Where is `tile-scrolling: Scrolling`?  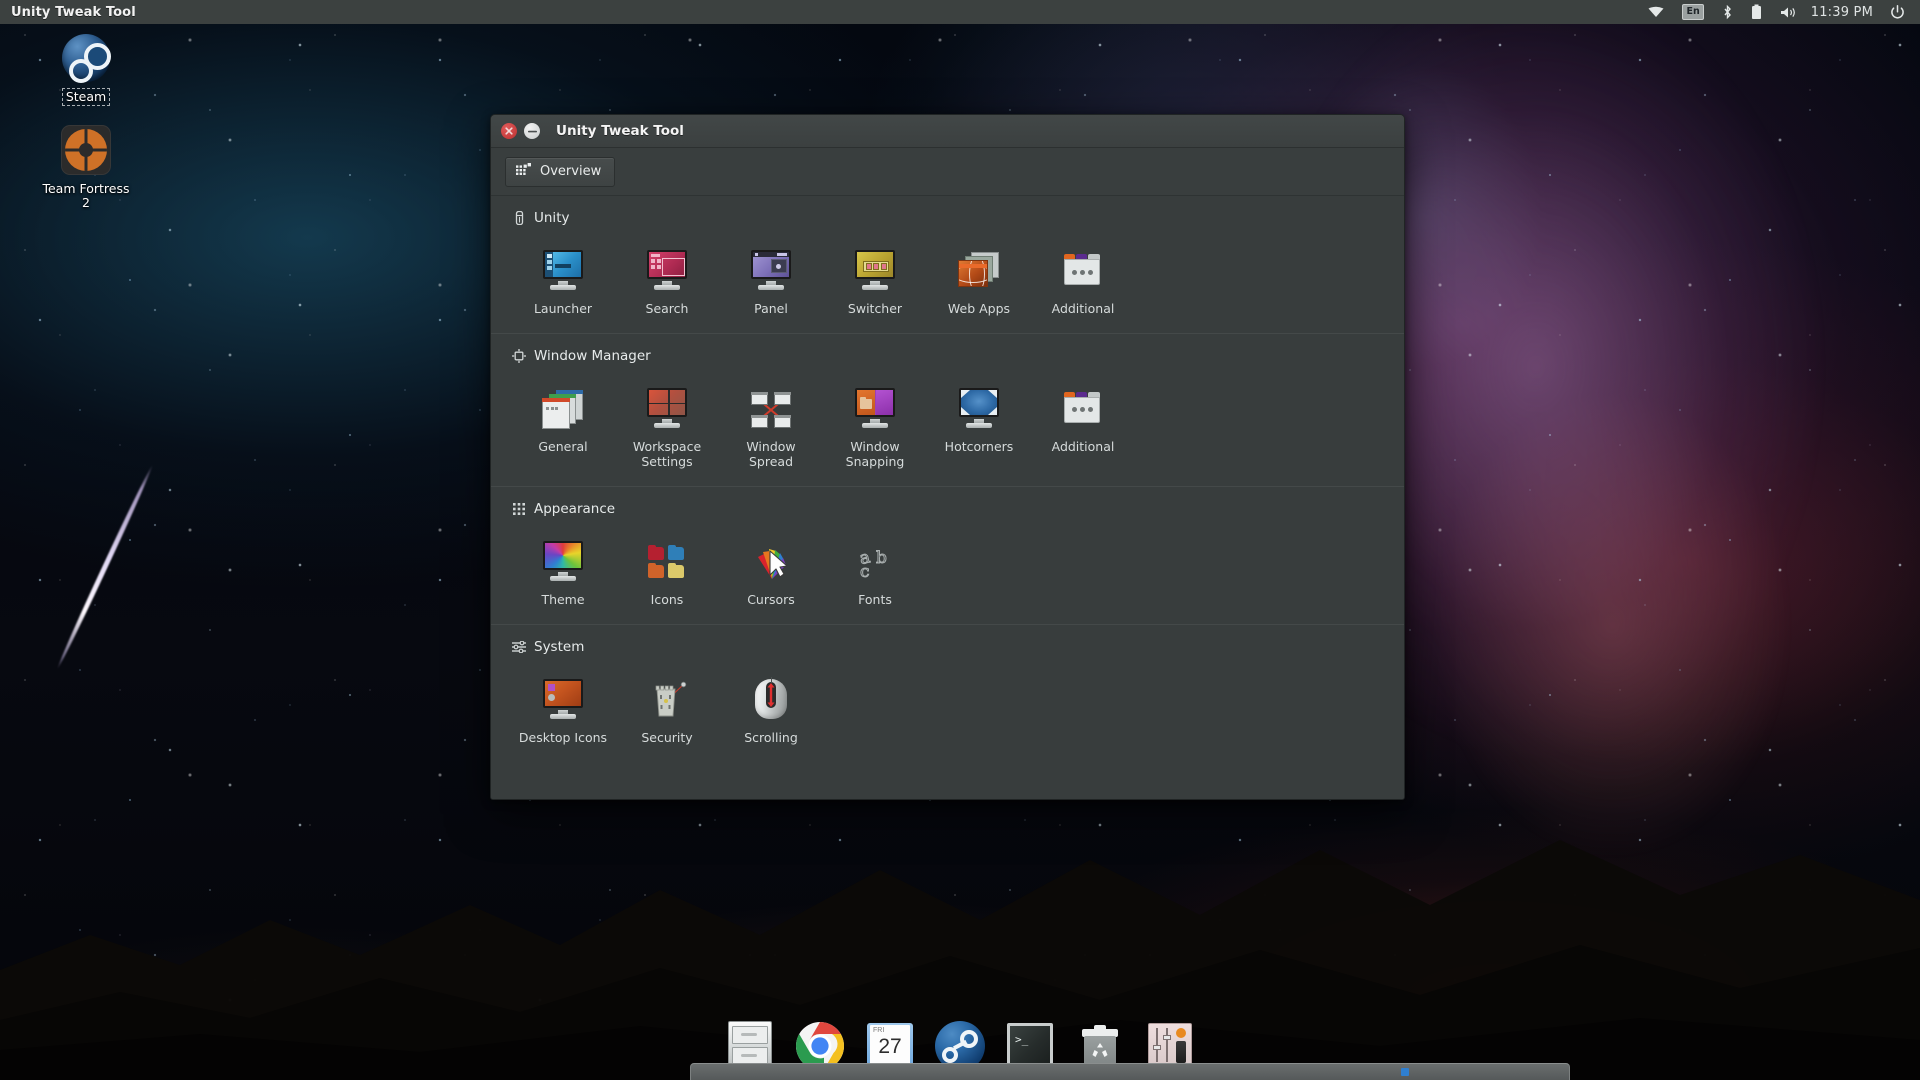
tile-scrolling: Scrolling is located at coordinates (771, 709).